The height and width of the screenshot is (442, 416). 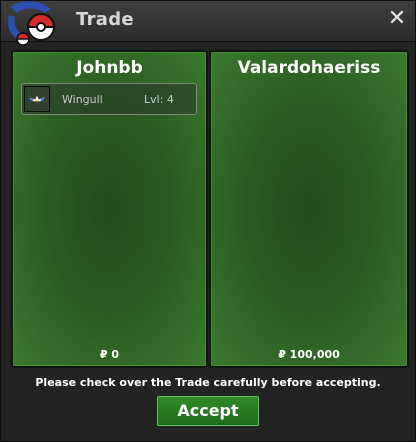 I want to click on close-icon: ✕, so click(x=397, y=19).